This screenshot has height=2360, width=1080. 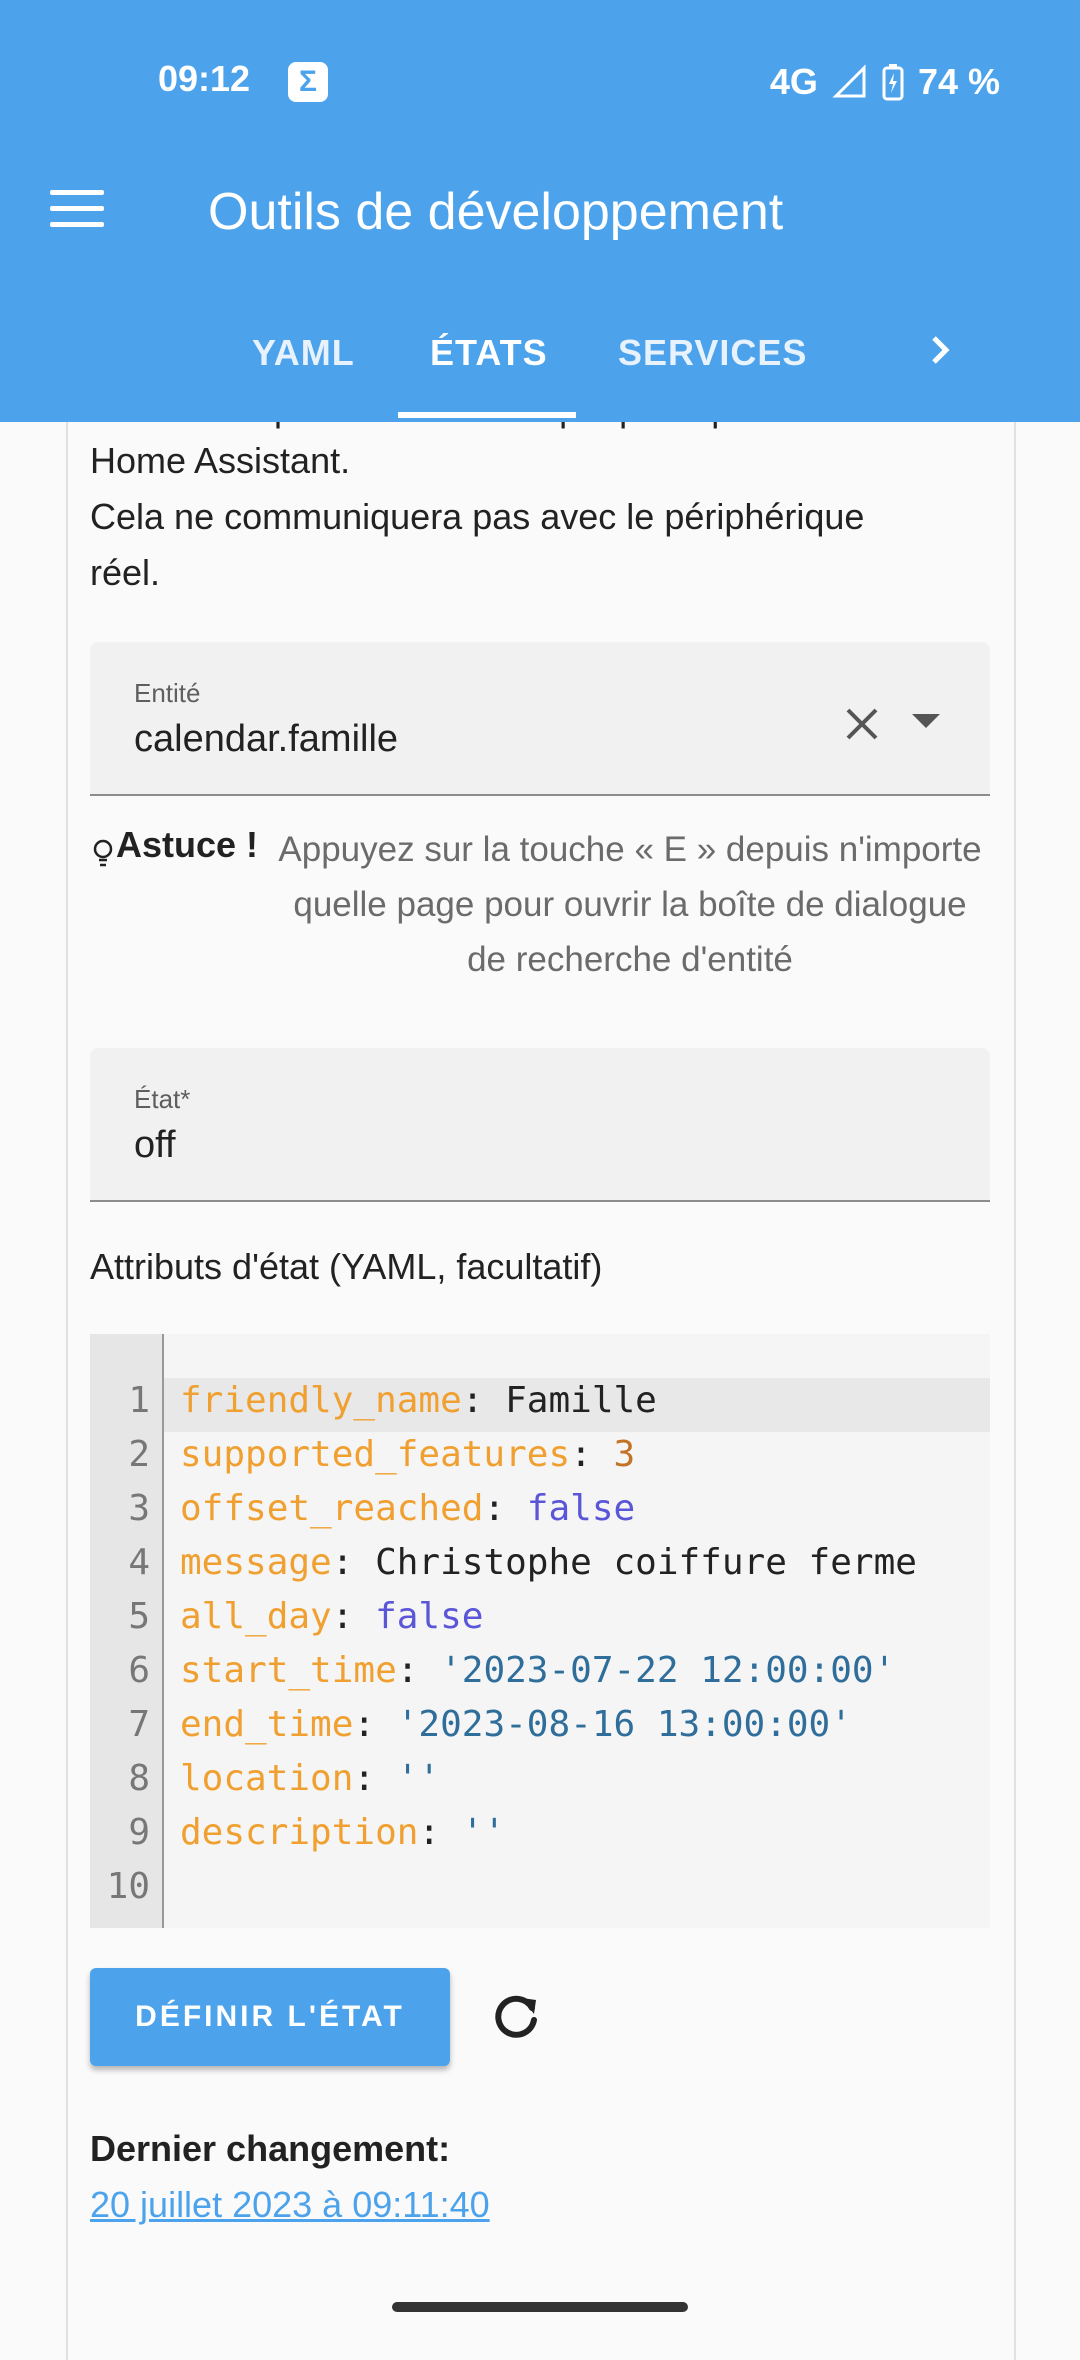 I want to click on dropdown-arrow-icon, so click(x=926, y=721).